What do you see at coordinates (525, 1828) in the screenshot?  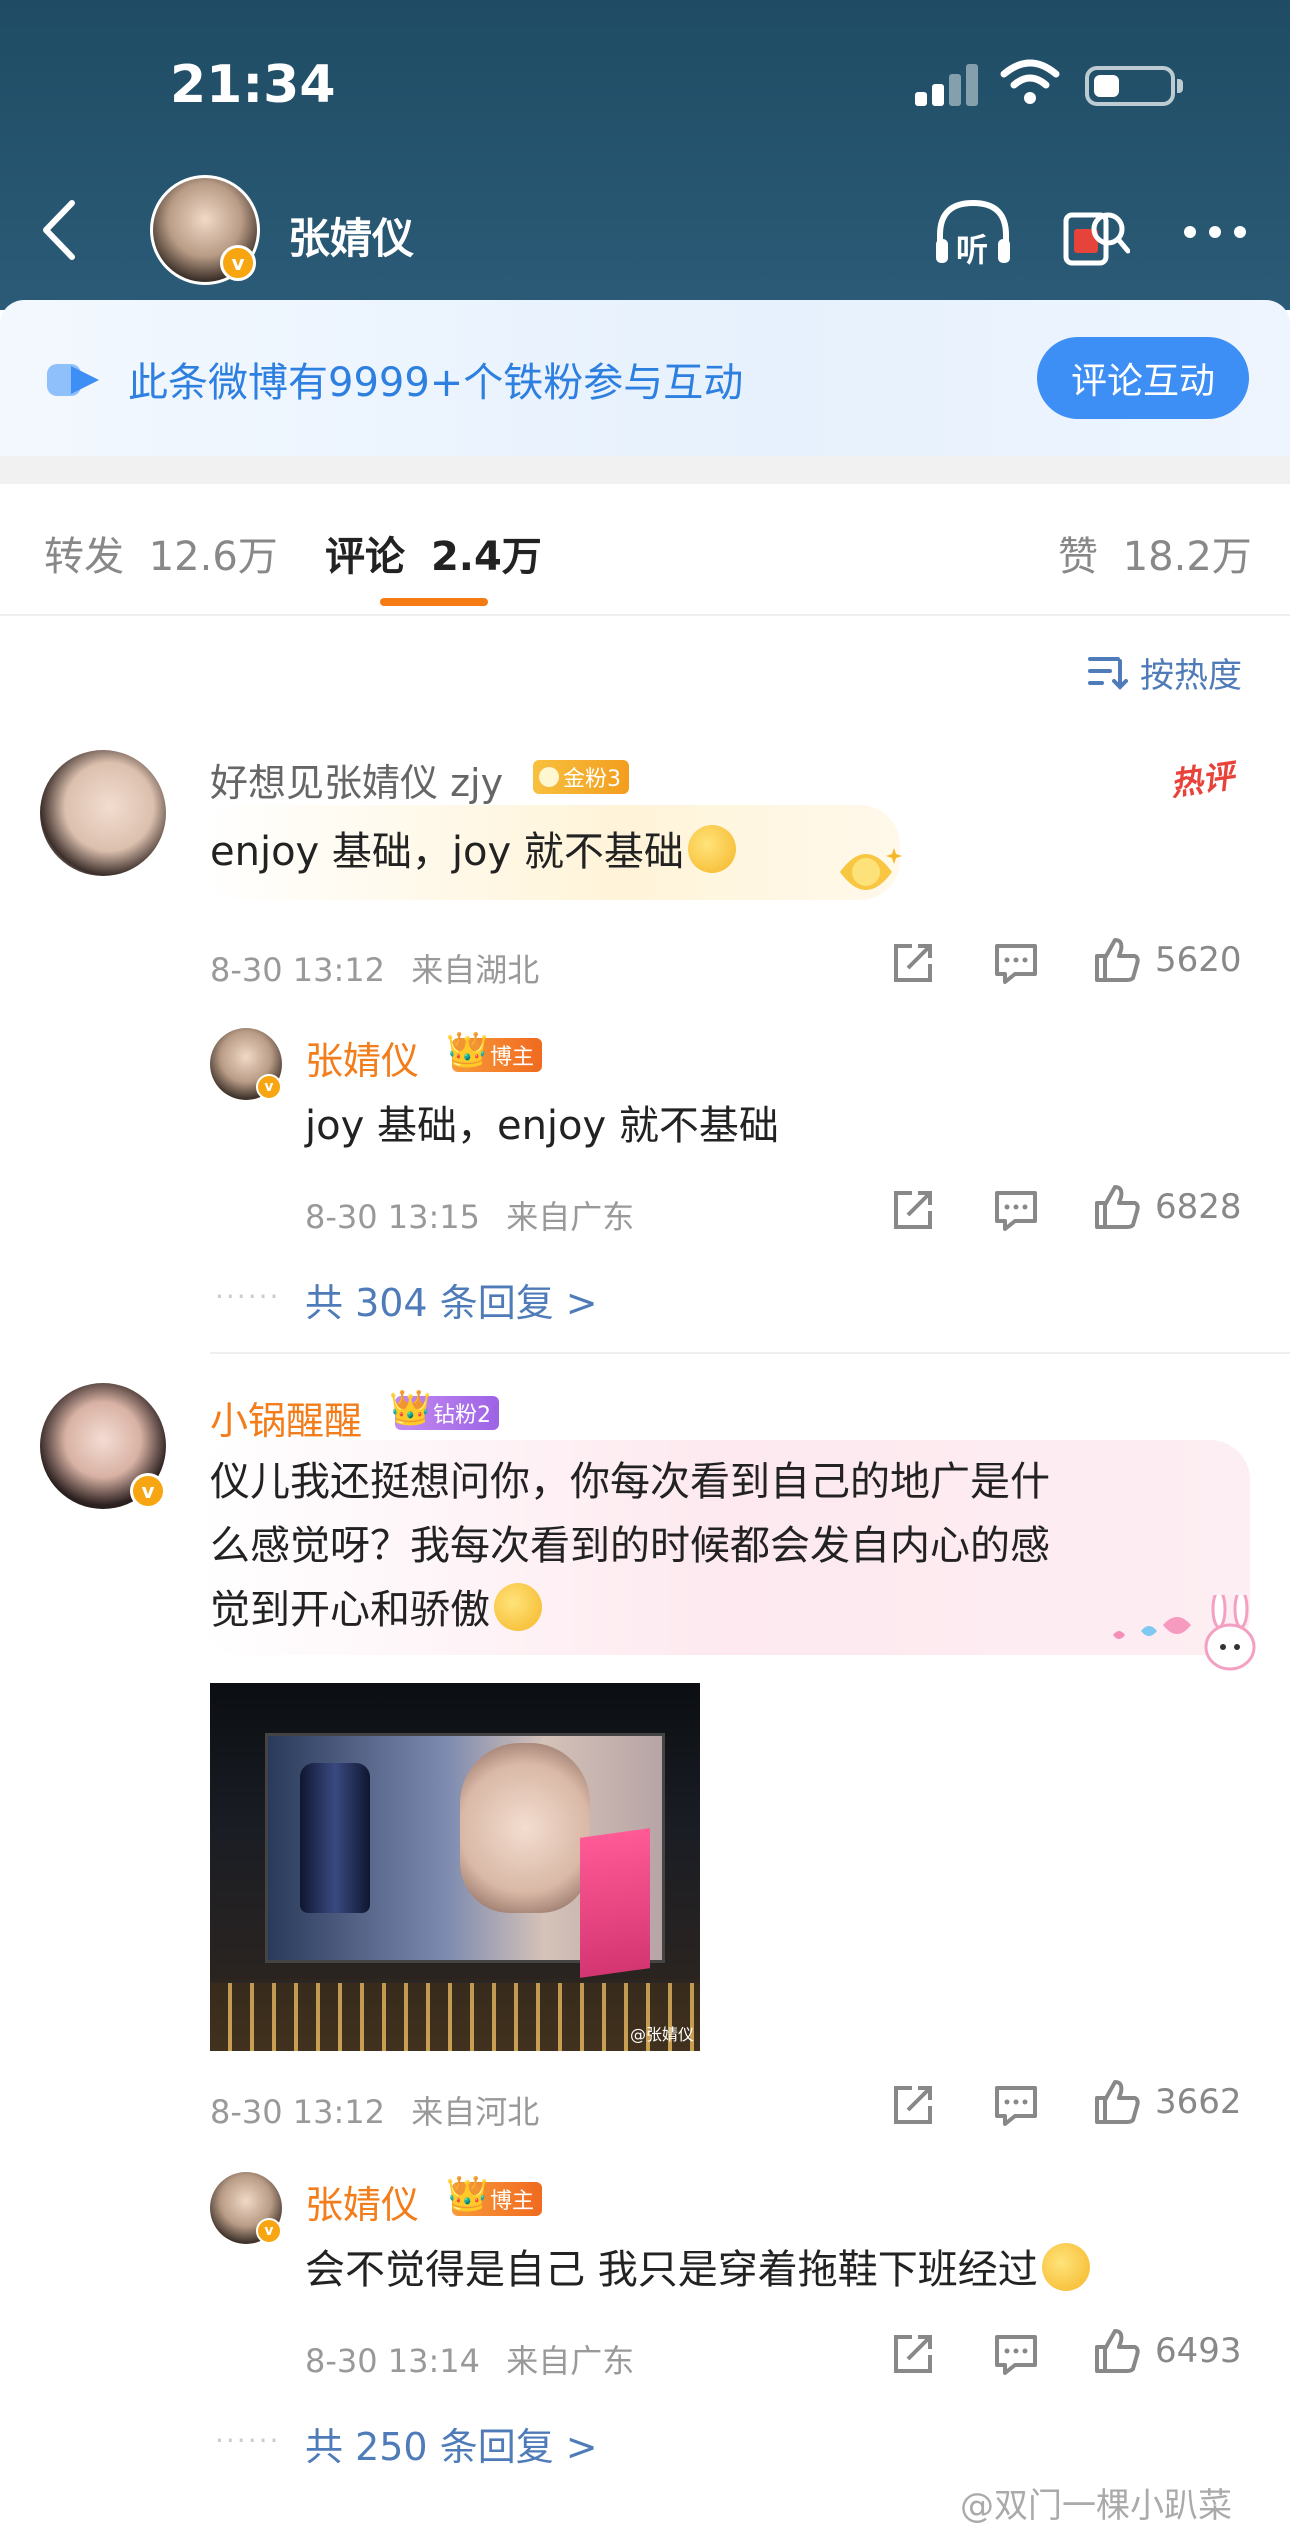 I see `model-face` at bounding box center [525, 1828].